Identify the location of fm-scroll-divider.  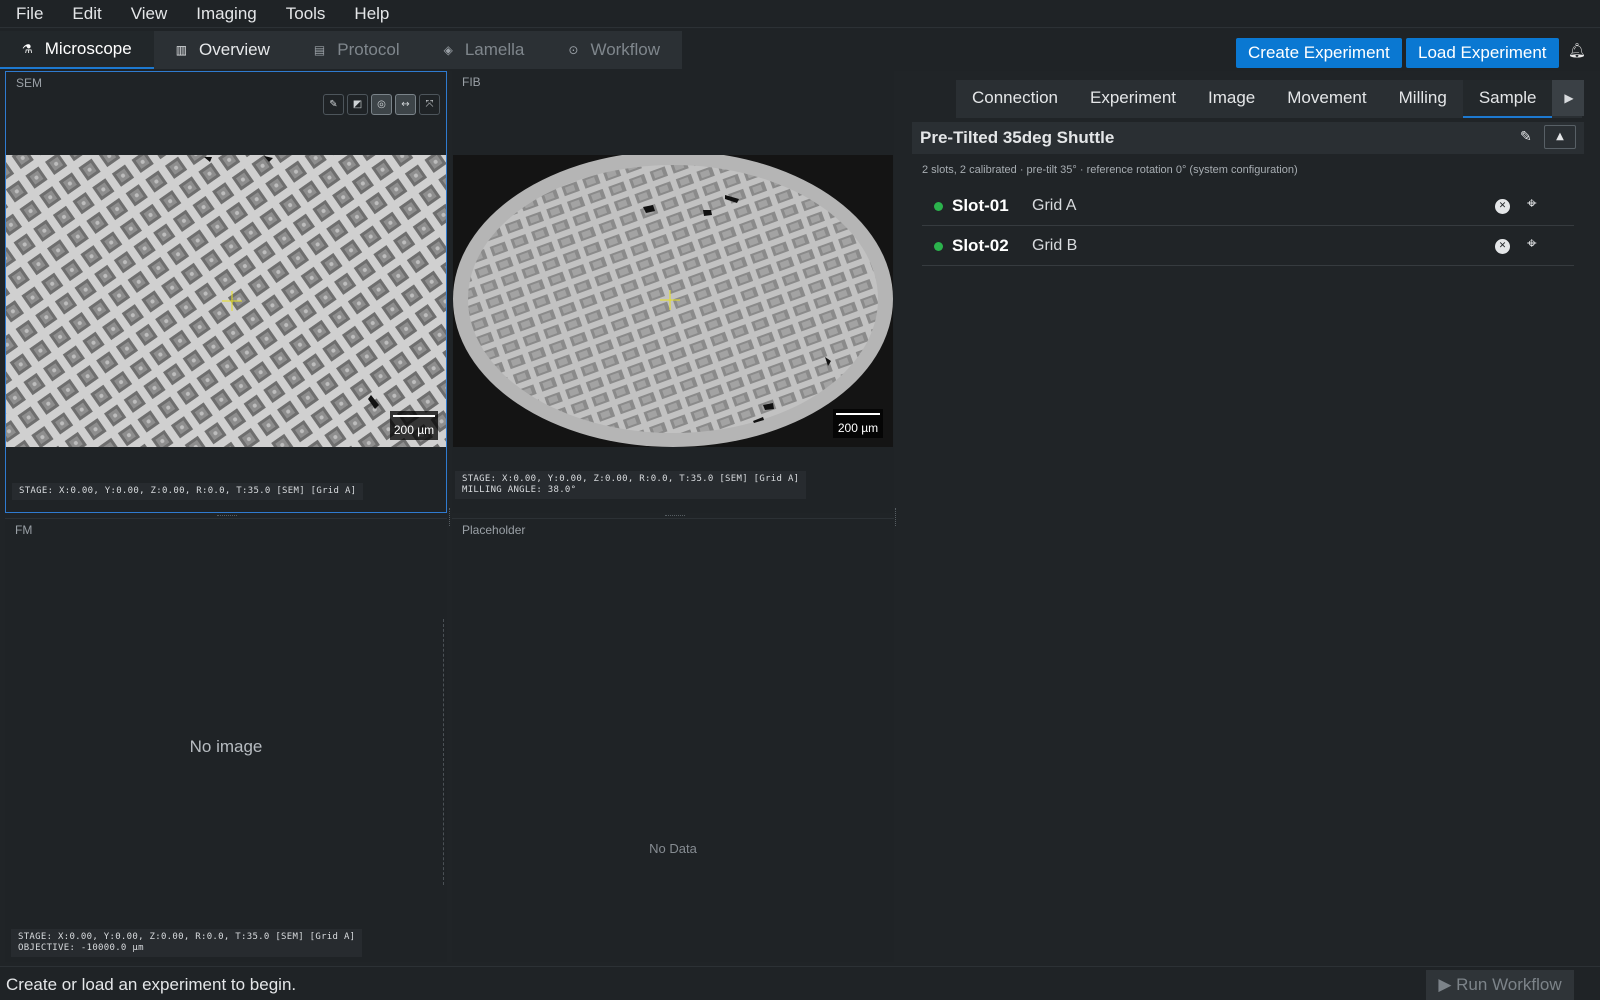
(444, 752).